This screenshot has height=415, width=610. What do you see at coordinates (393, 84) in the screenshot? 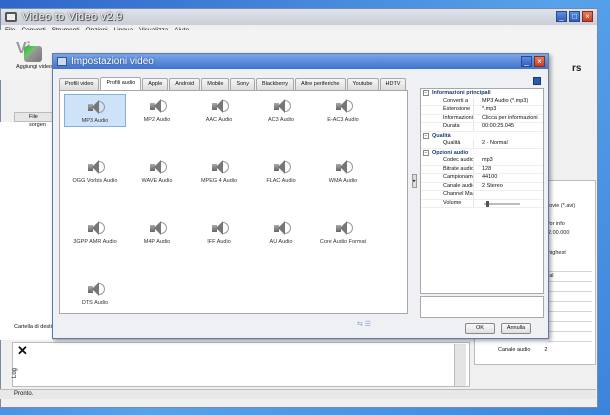
I see `tab-hdtv: HDTV` at bounding box center [393, 84].